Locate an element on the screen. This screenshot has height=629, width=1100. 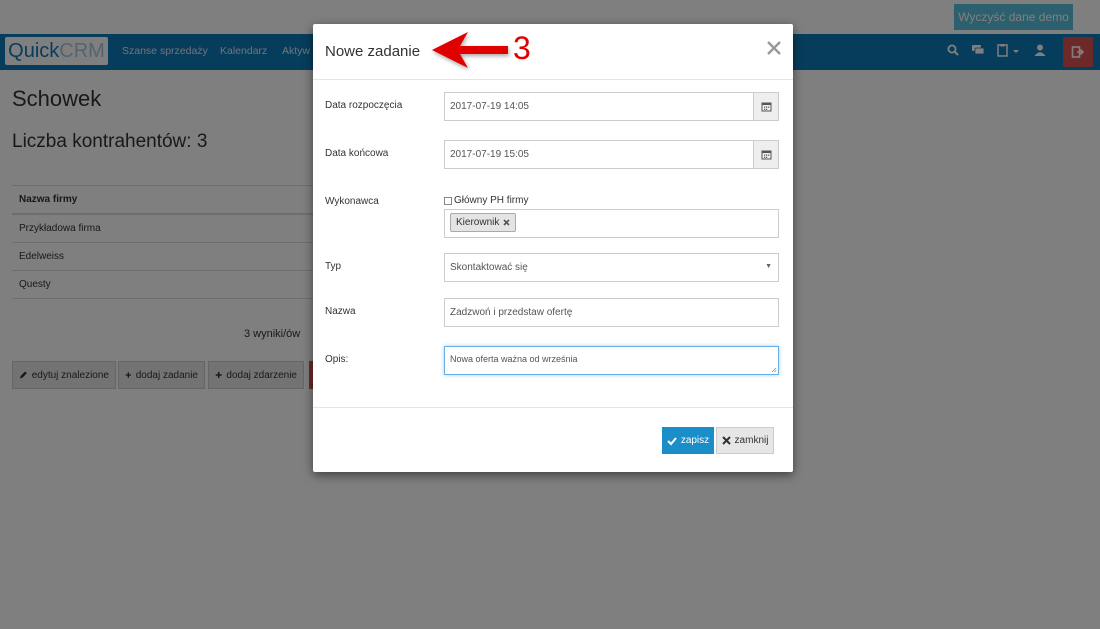
assignee-tag-label: Kierownik is located at coordinates (478, 222).